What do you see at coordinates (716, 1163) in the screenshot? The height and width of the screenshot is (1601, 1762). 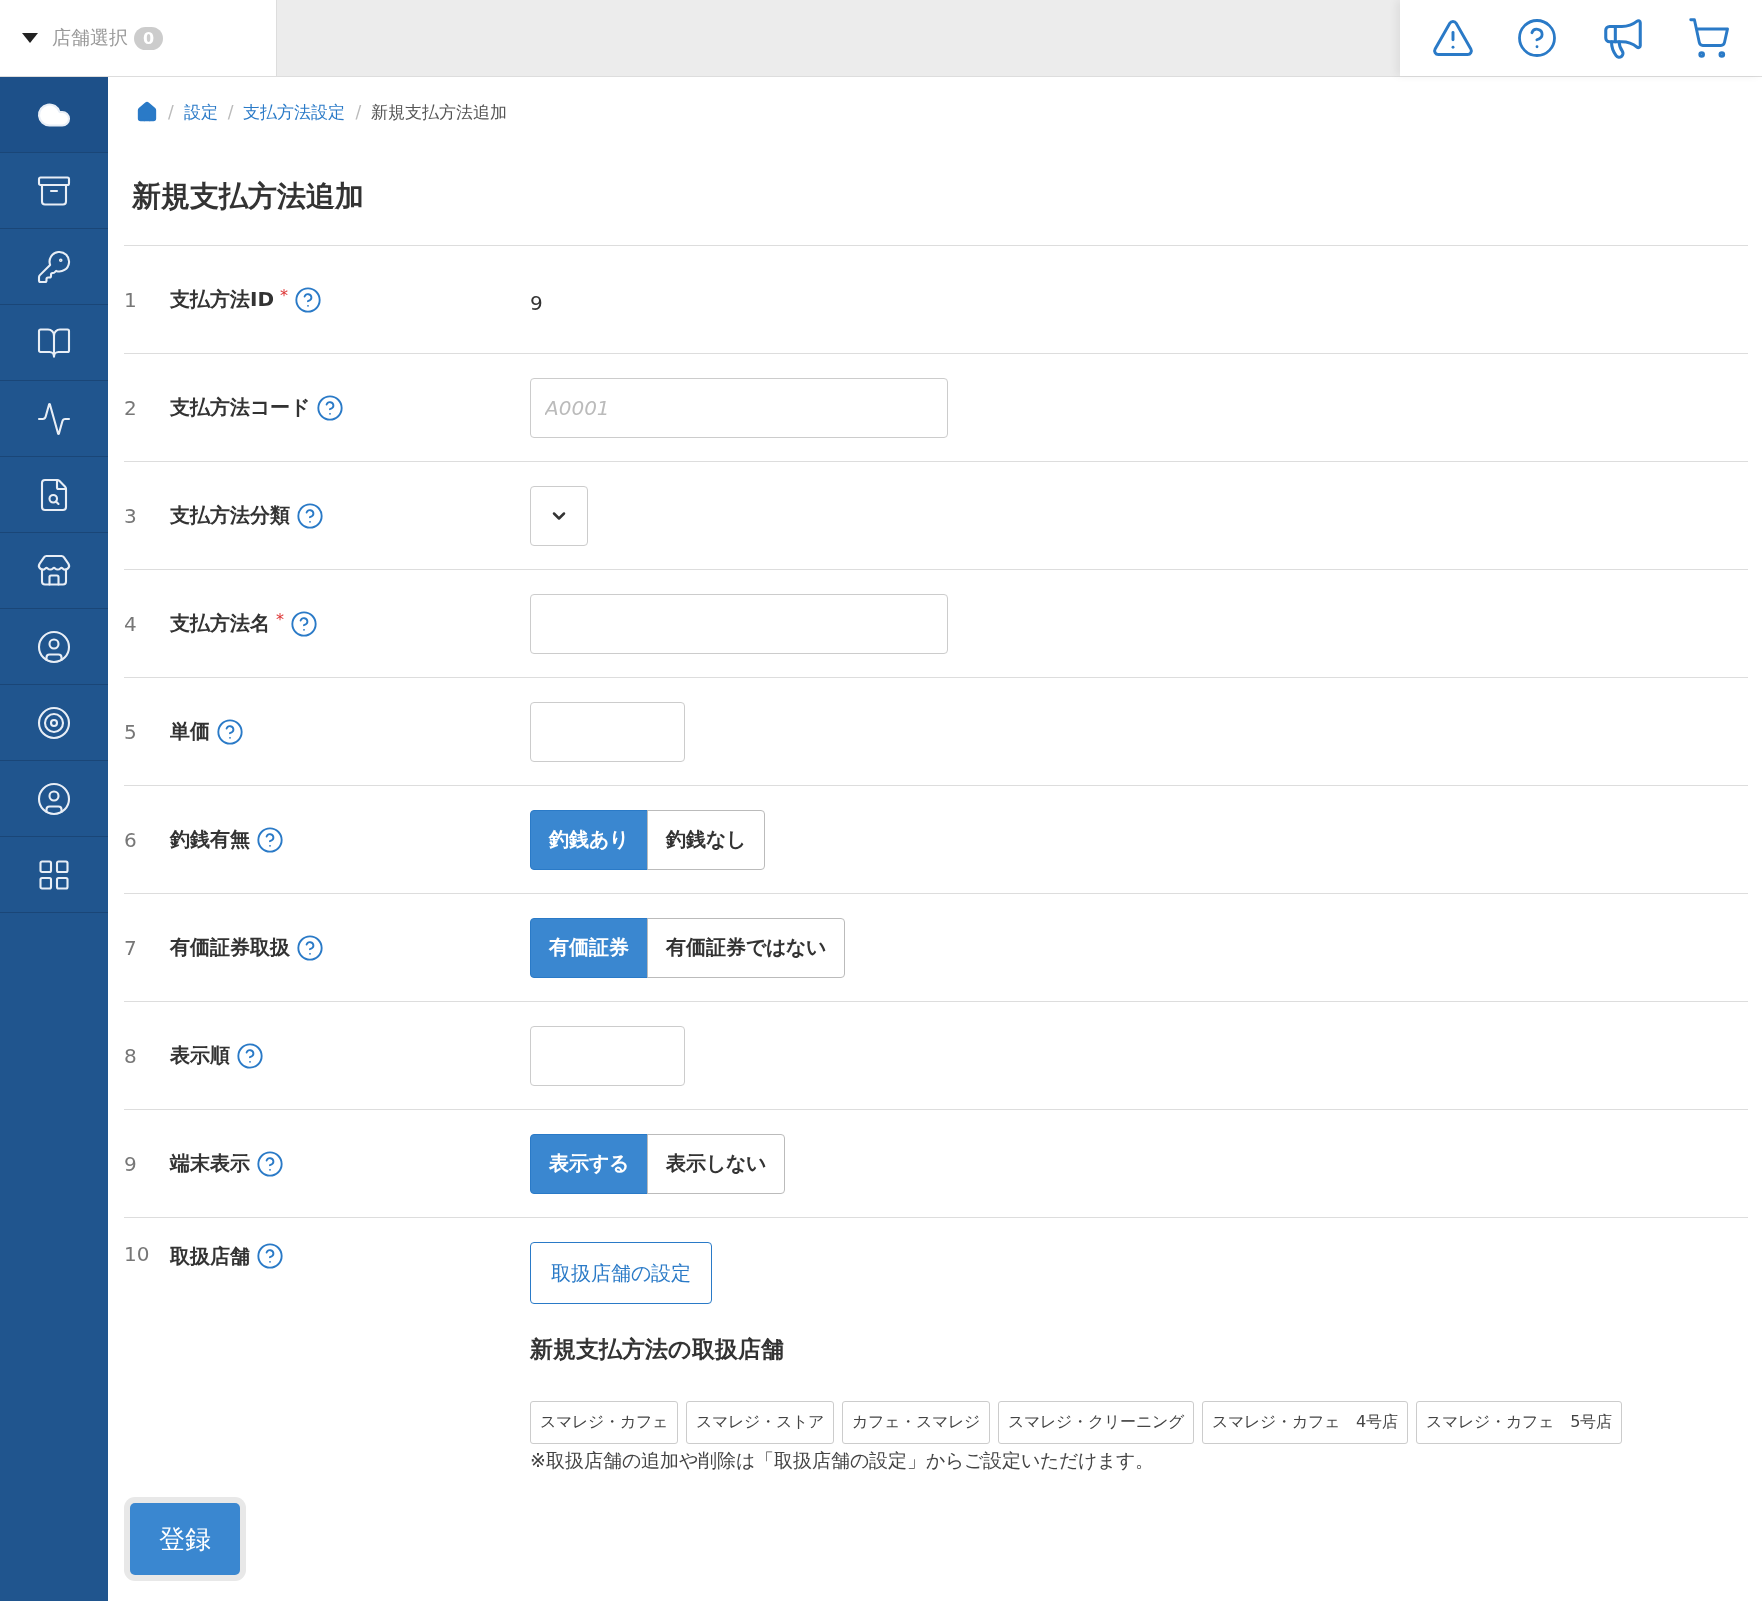 I see `toggle-option: 表示しない` at bounding box center [716, 1163].